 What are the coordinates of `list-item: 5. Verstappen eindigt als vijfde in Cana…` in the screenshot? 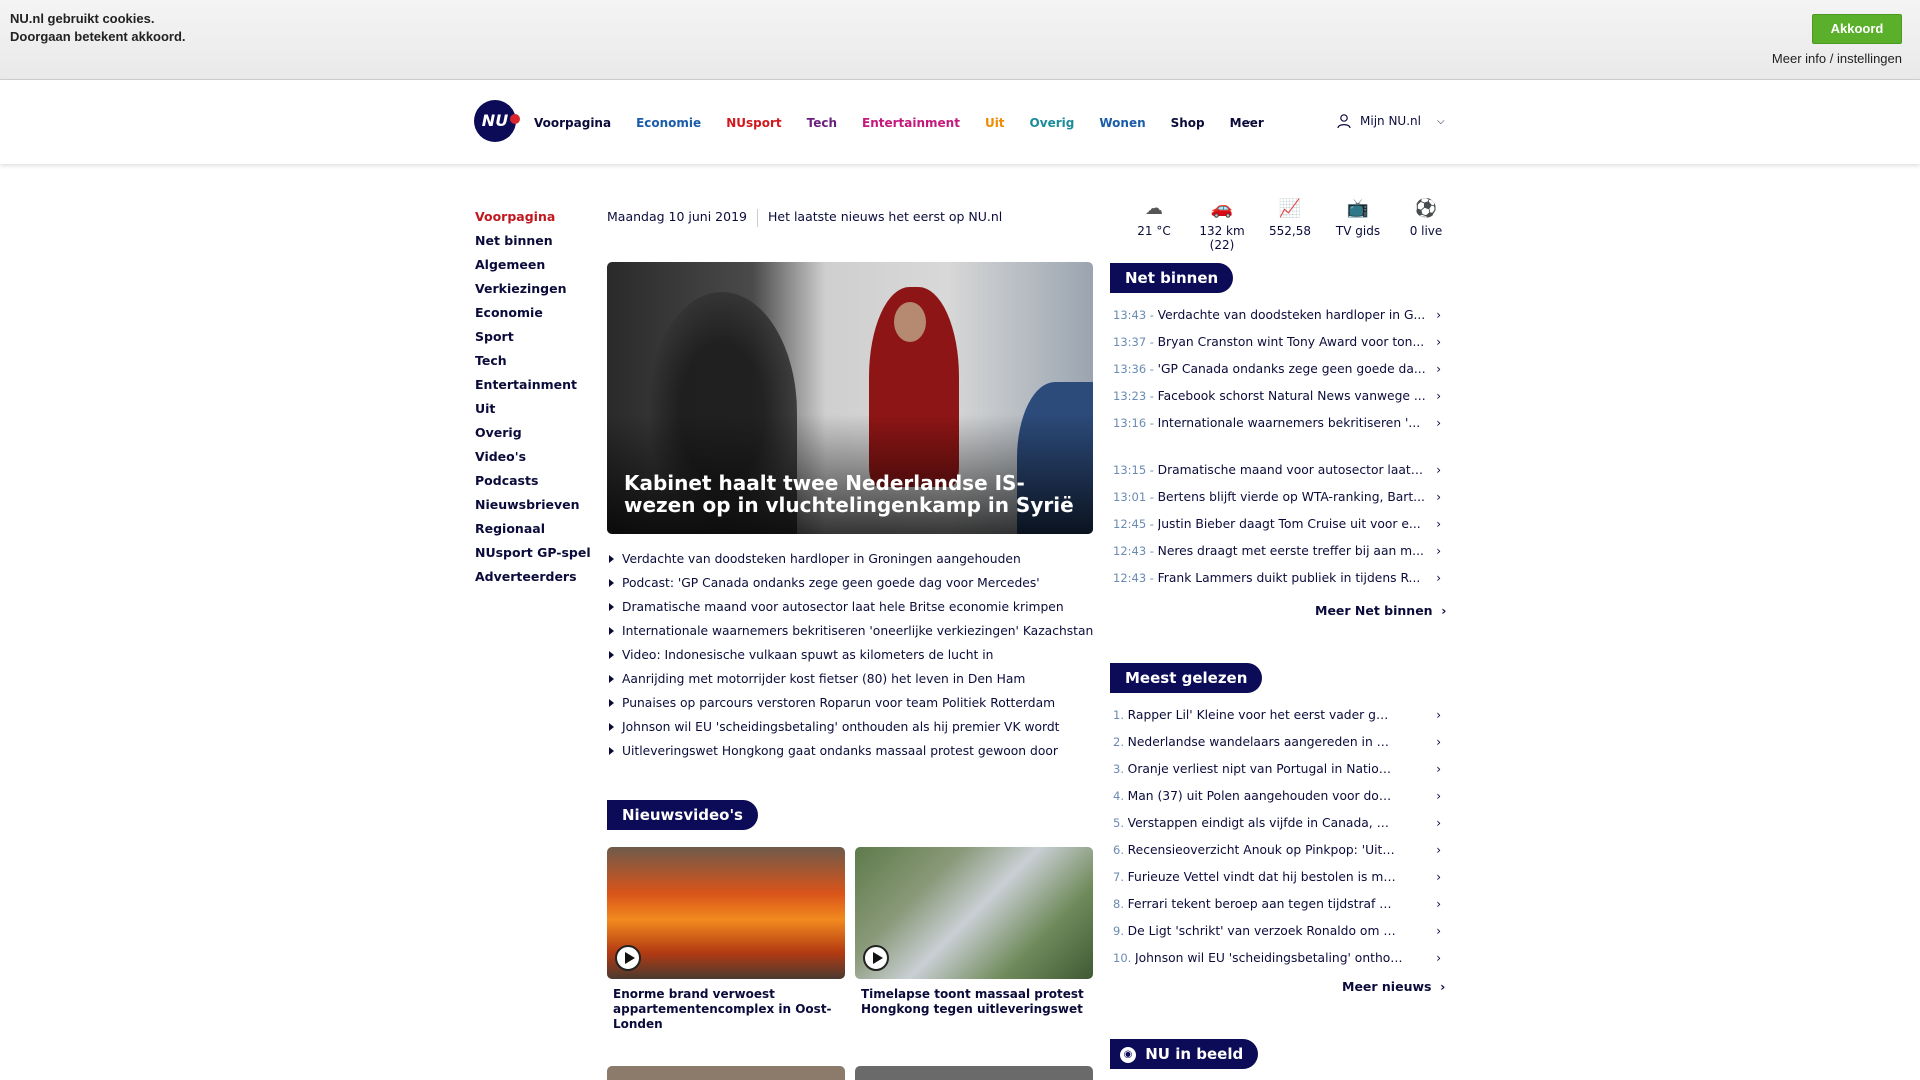 It's located at (1278, 827).